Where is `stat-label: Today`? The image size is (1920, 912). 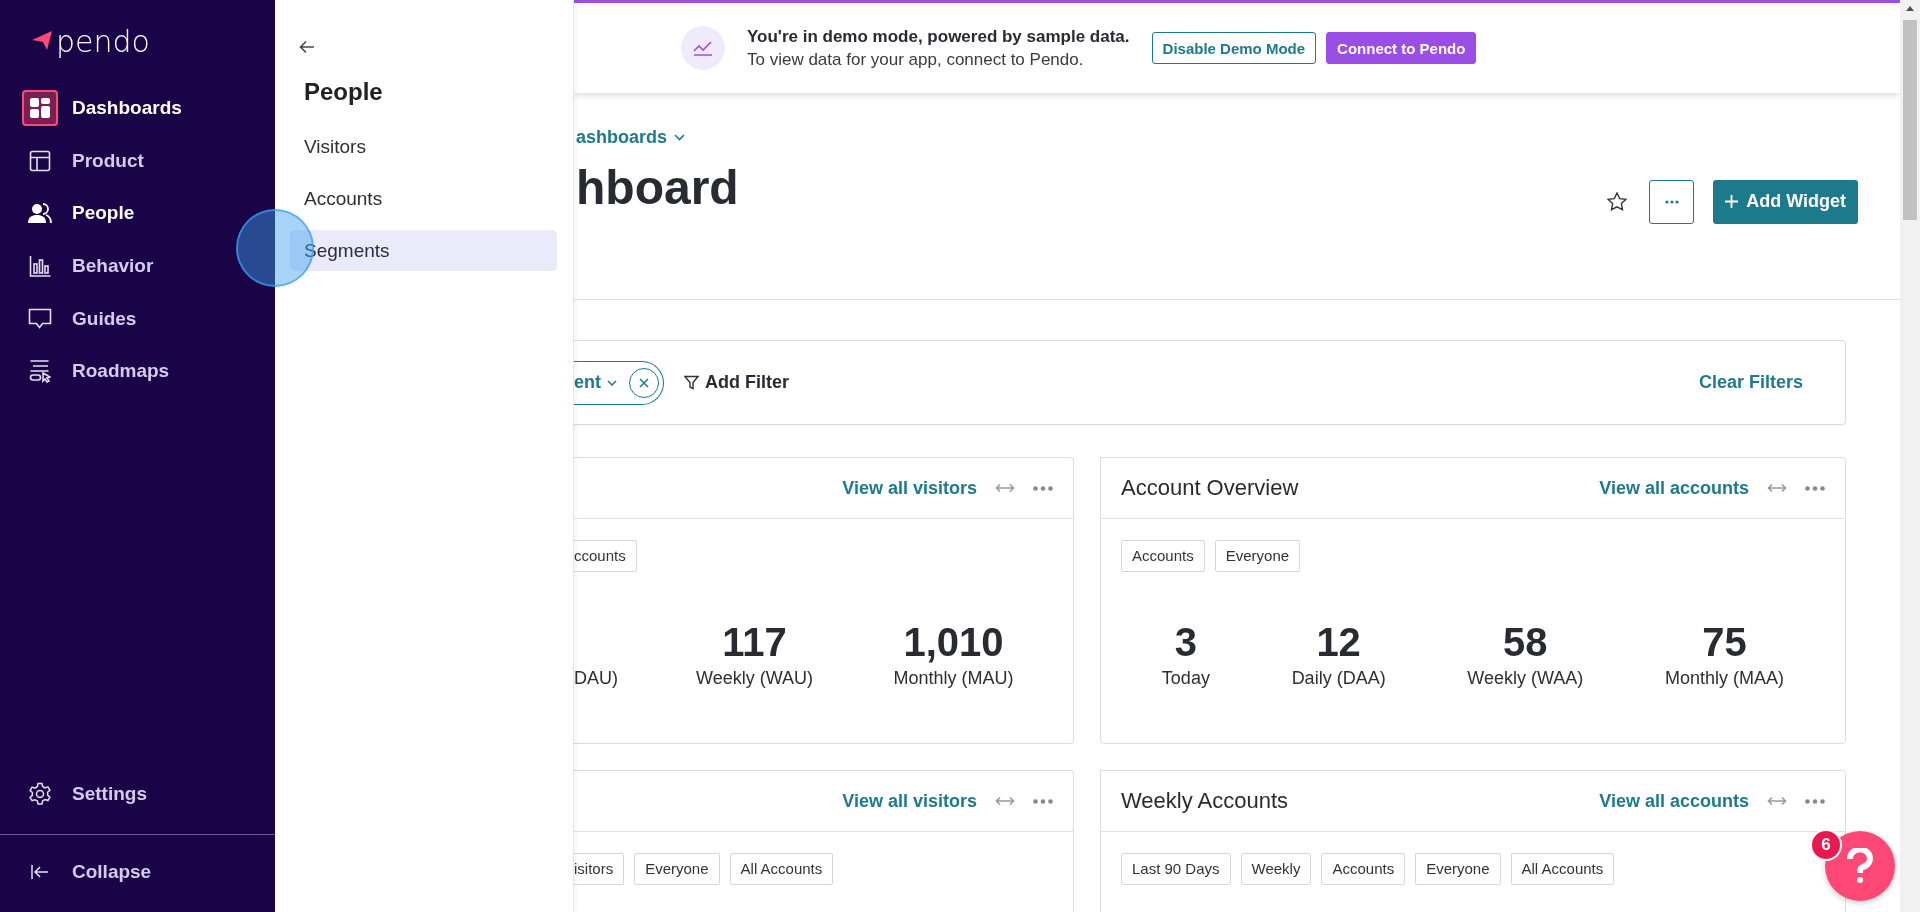
stat-label: Today is located at coordinates (1185, 678).